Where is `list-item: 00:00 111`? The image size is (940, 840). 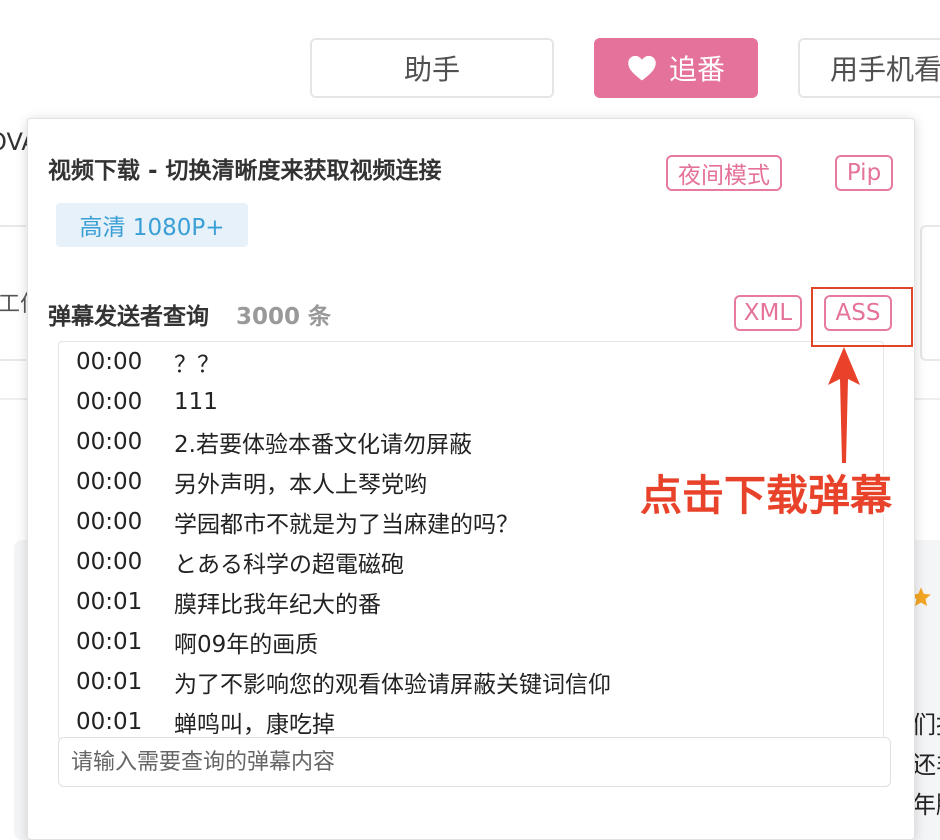
list-item: 00:00 111 is located at coordinates (138, 402).